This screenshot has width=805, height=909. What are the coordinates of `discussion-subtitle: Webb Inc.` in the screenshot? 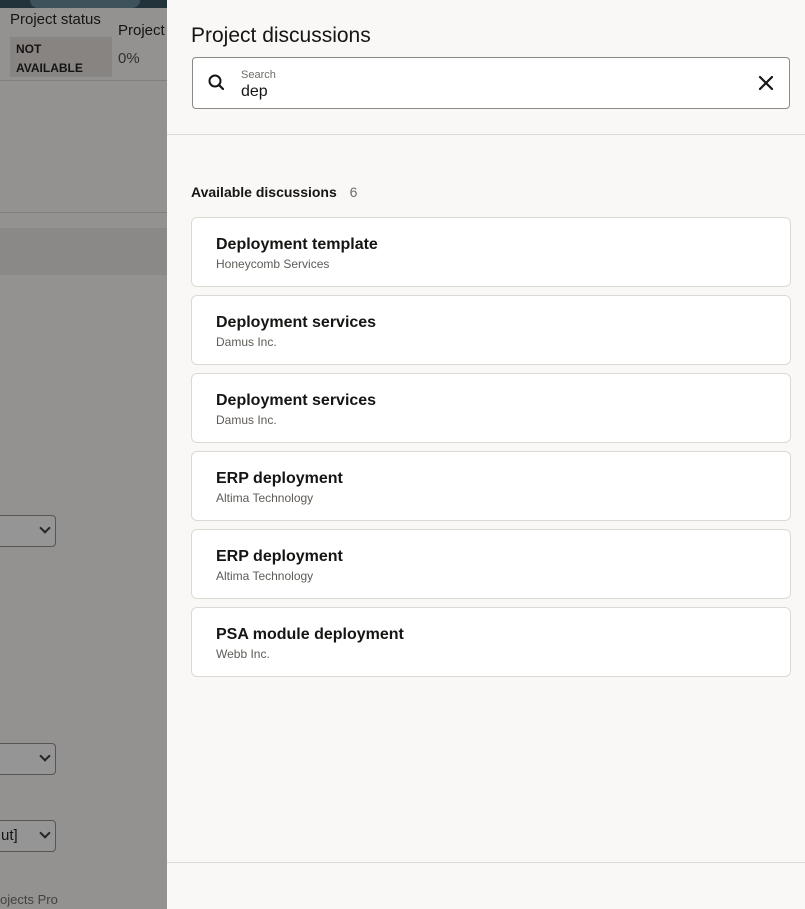 It's located at (243, 654).